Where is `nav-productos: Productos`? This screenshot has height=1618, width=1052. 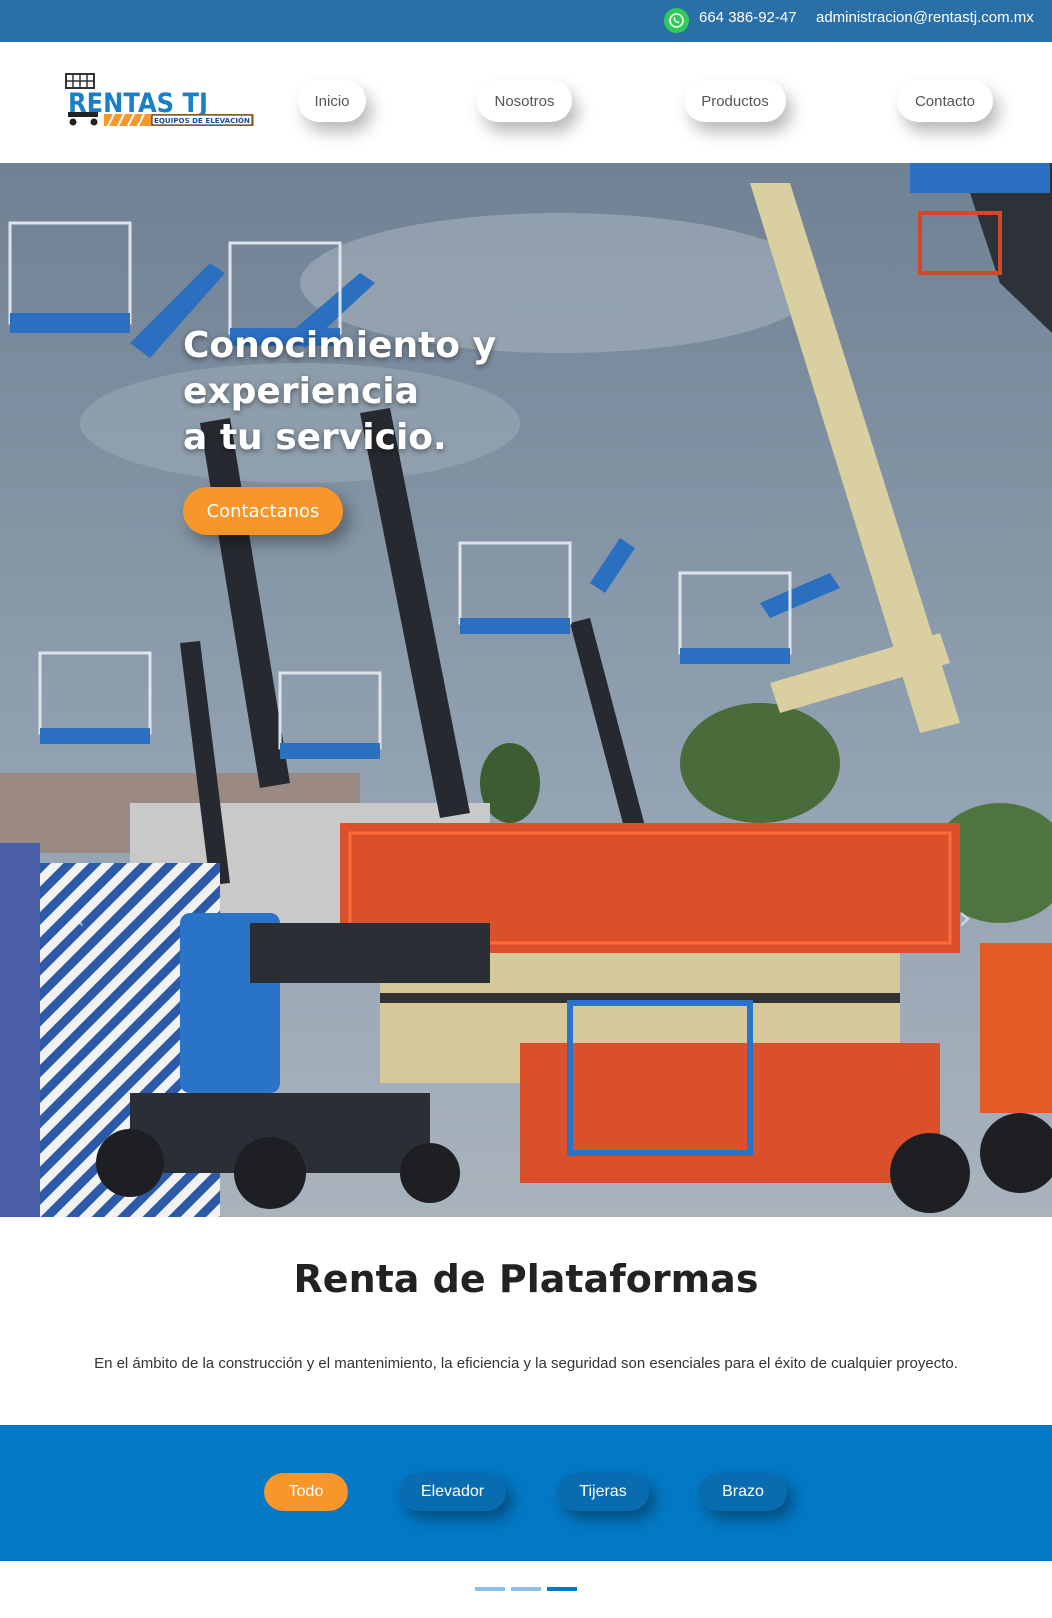 nav-productos: Productos is located at coordinates (735, 101).